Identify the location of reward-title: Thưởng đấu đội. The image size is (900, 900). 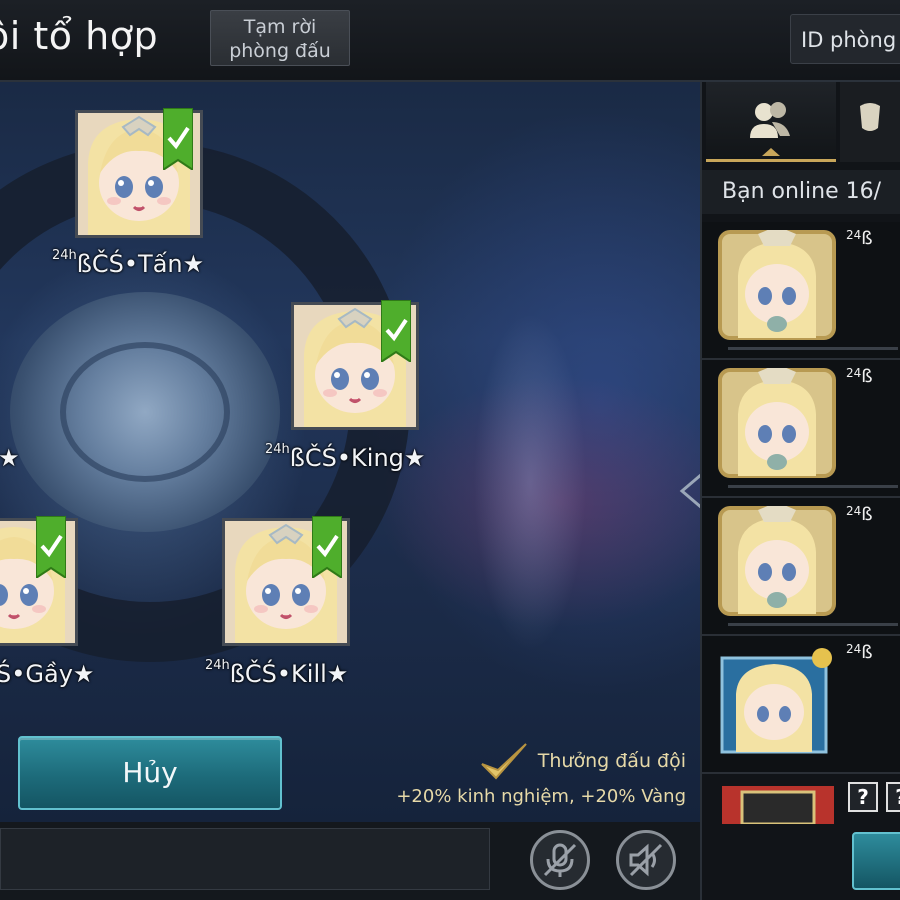
(611, 761).